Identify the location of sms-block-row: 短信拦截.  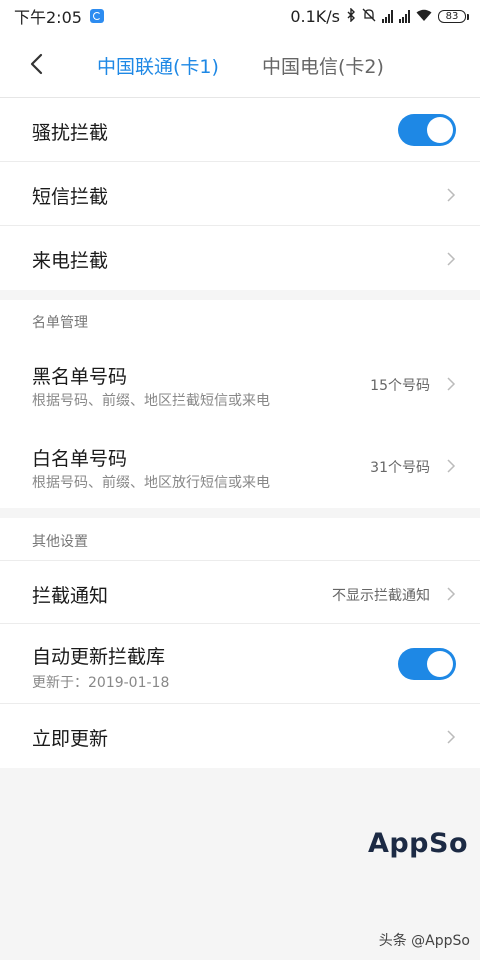
(240, 194).